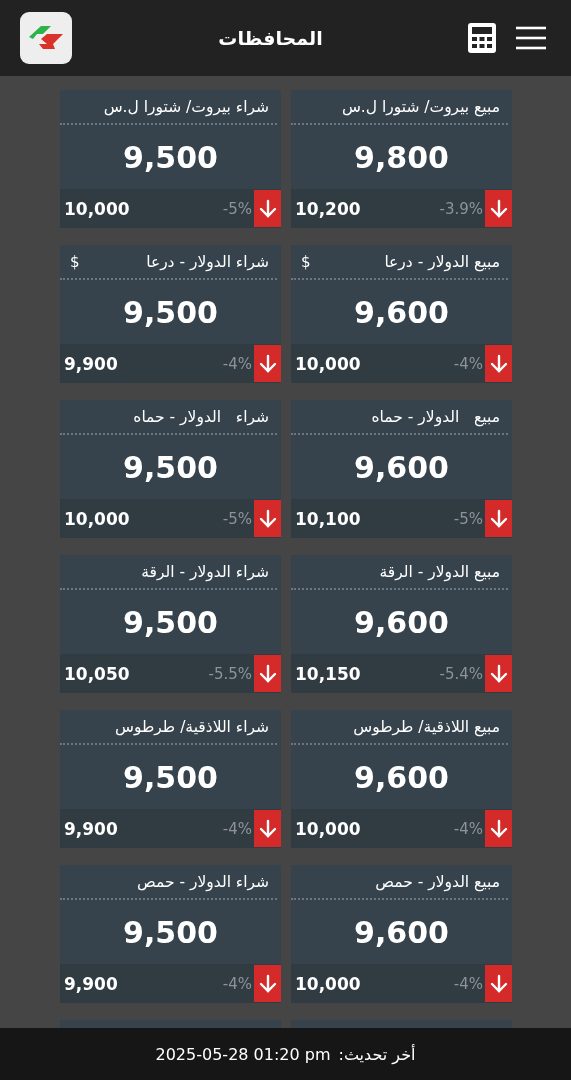 Image resolution: width=571 pixels, height=1080 pixels. What do you see at coordinates (46, 38) in the screenshot?
I see `app-logo-icon` at bounding box center [46, 38].